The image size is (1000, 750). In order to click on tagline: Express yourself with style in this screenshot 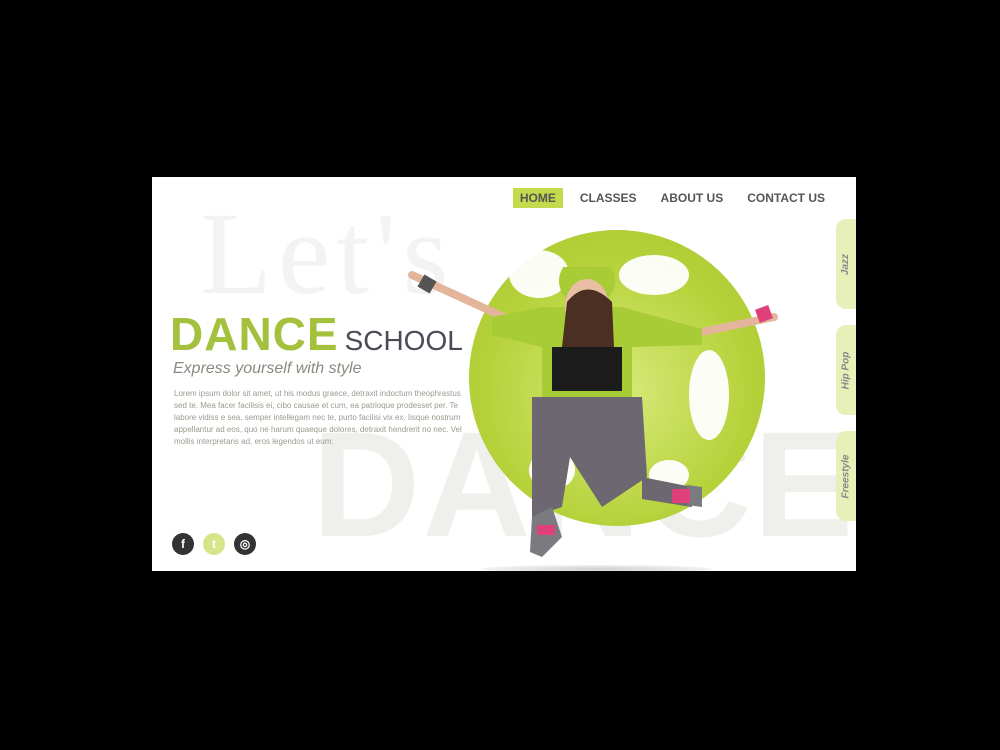, I will do `click(267, 368)`.